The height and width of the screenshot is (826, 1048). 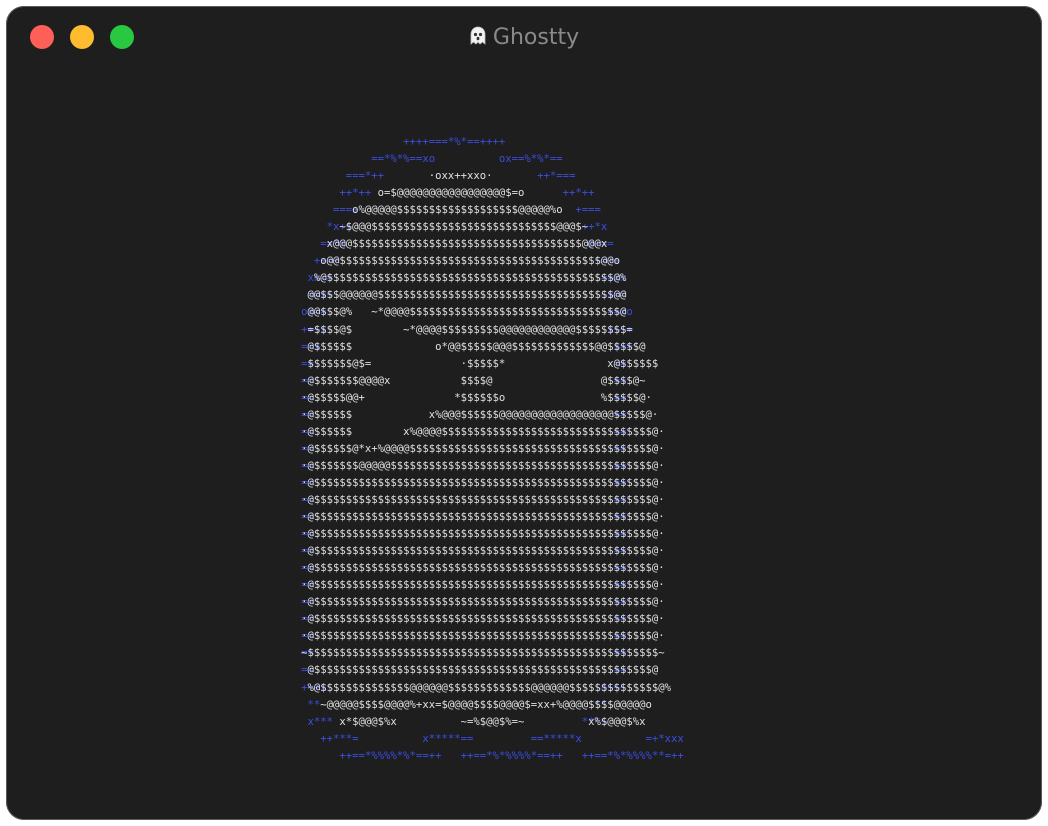 I want to click on title-bar: Ghostty, so click(x=524, y=37).